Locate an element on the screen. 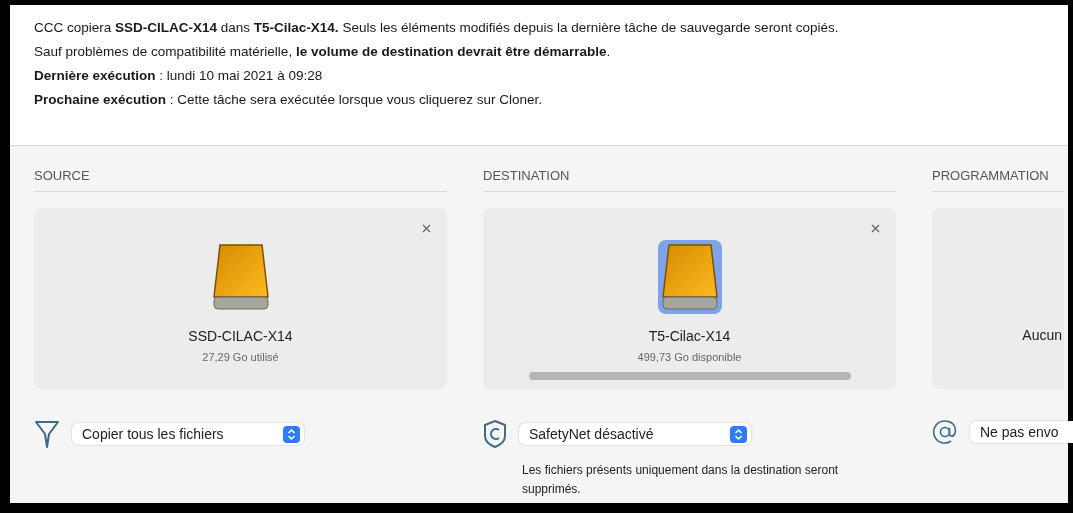  summary-line: CCC copiera SSD-CILAC-X14 dans T5-Cilac-X14. Seuls les éléments modifiés depuis la dernière tâche de sauvegarde seront copiés. is located at coordinates (437, 28).